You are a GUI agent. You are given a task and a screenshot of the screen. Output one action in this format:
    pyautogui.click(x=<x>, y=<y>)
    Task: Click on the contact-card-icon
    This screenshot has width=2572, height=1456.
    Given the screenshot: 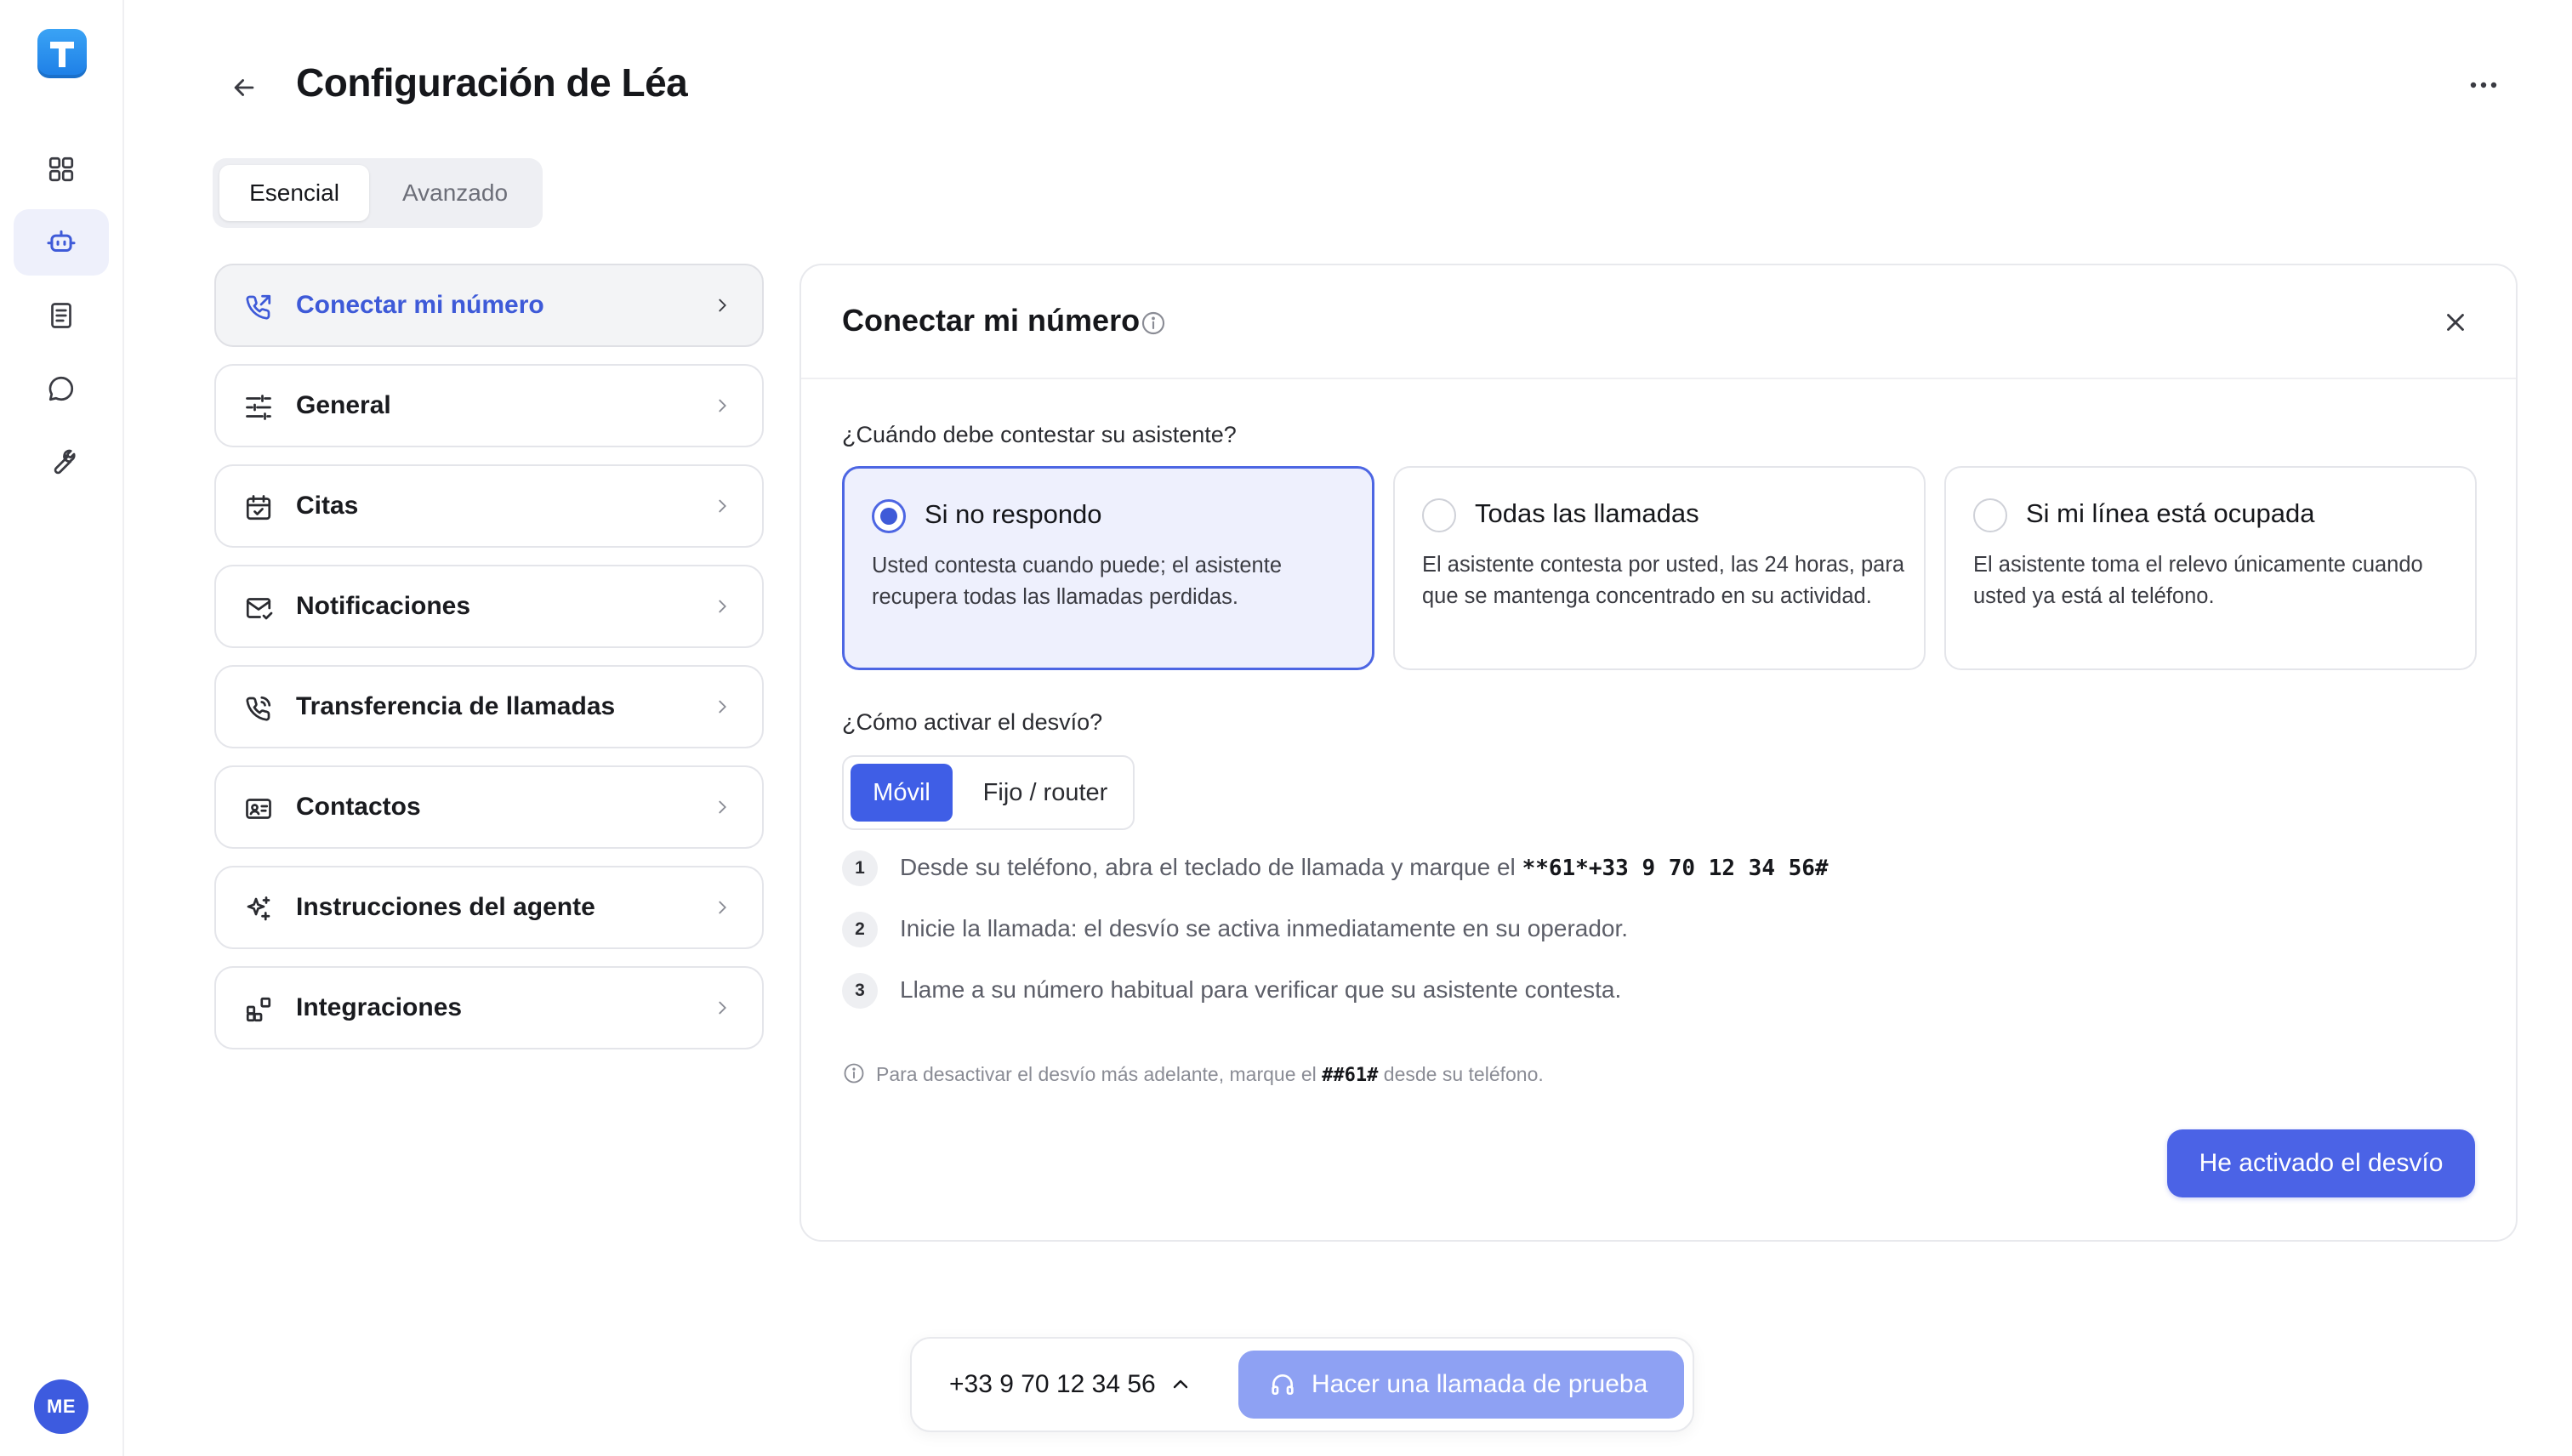 What is the action you would take?
    pyautogui.click(x=258, y=809)
    